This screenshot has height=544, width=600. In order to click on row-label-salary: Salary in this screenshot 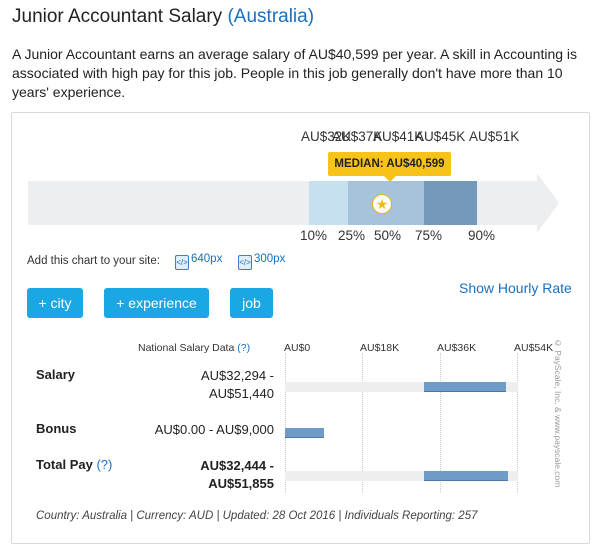, I will do `click(56, 374)`.